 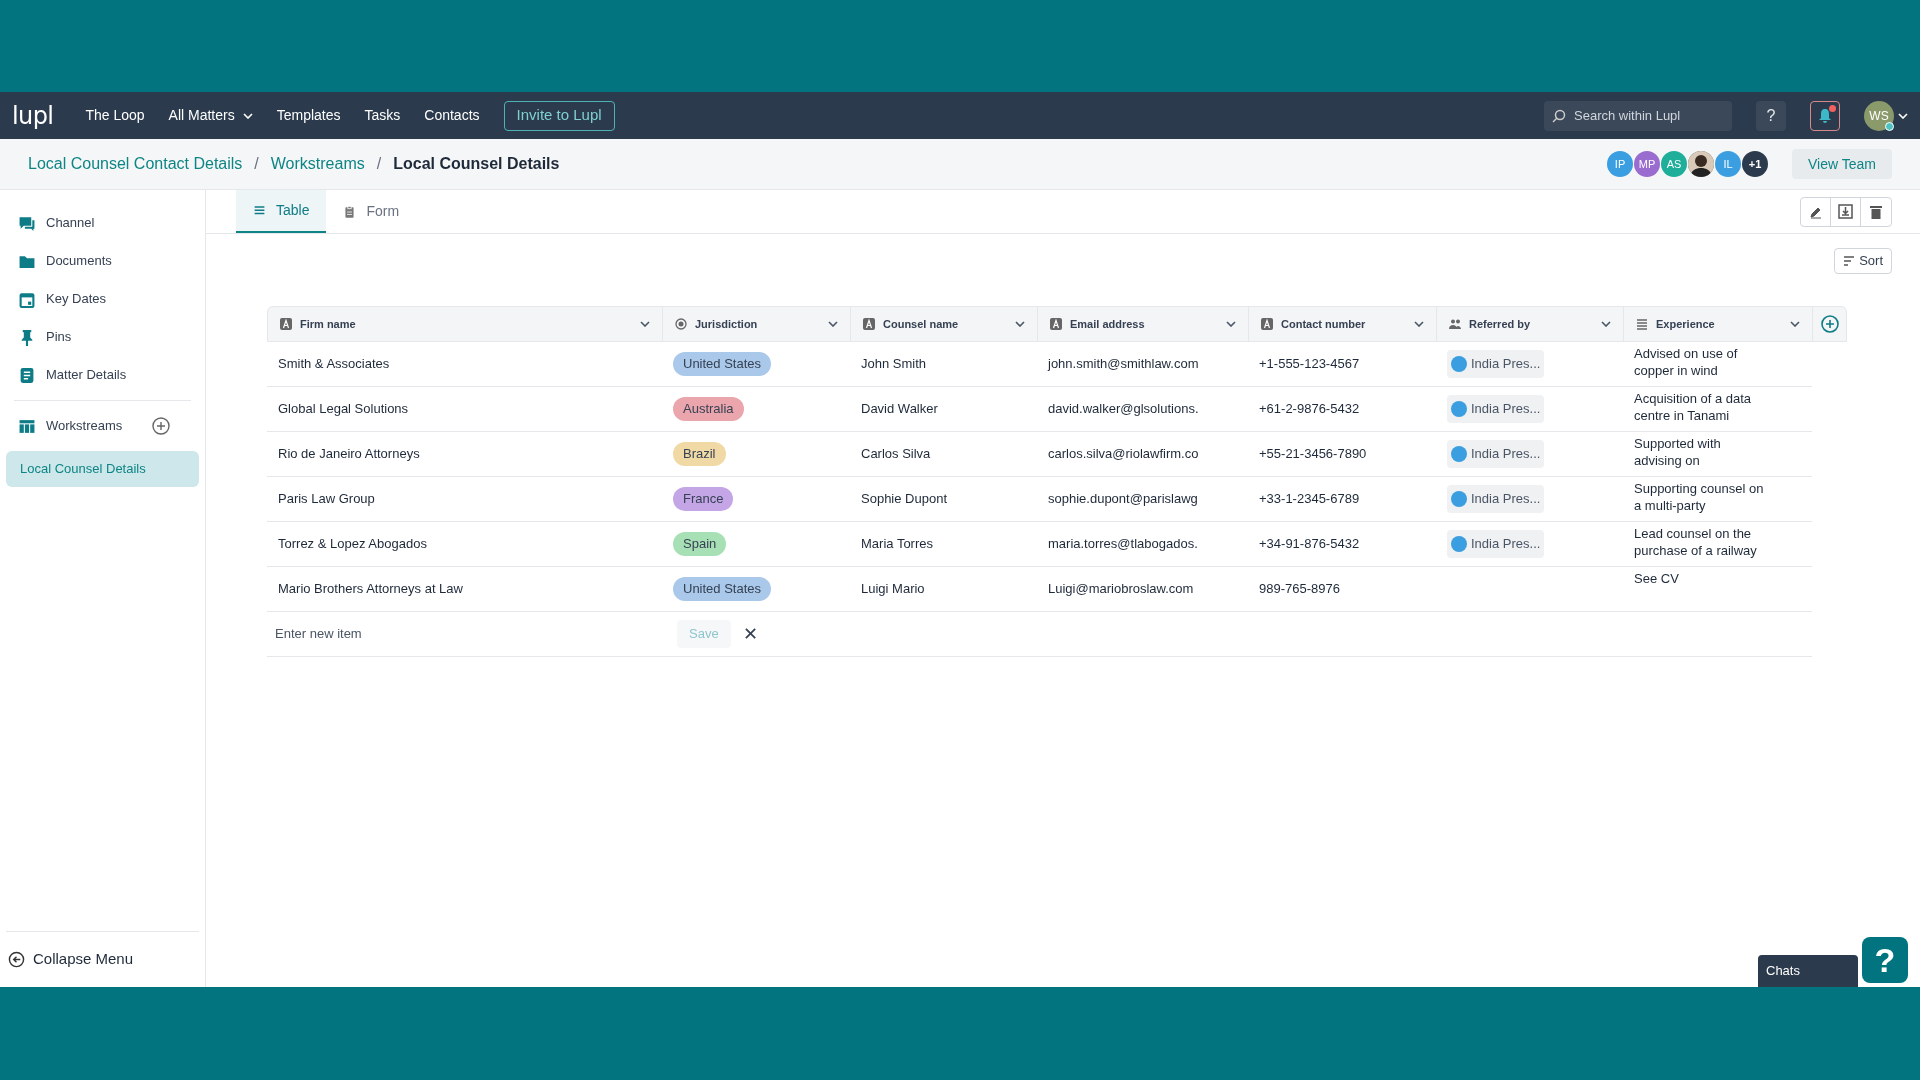 What do you see at coordinates (317, 164) in the screenshot?
I see `breadcrumb-link: Workstreams` at bounding box center [317, 164].